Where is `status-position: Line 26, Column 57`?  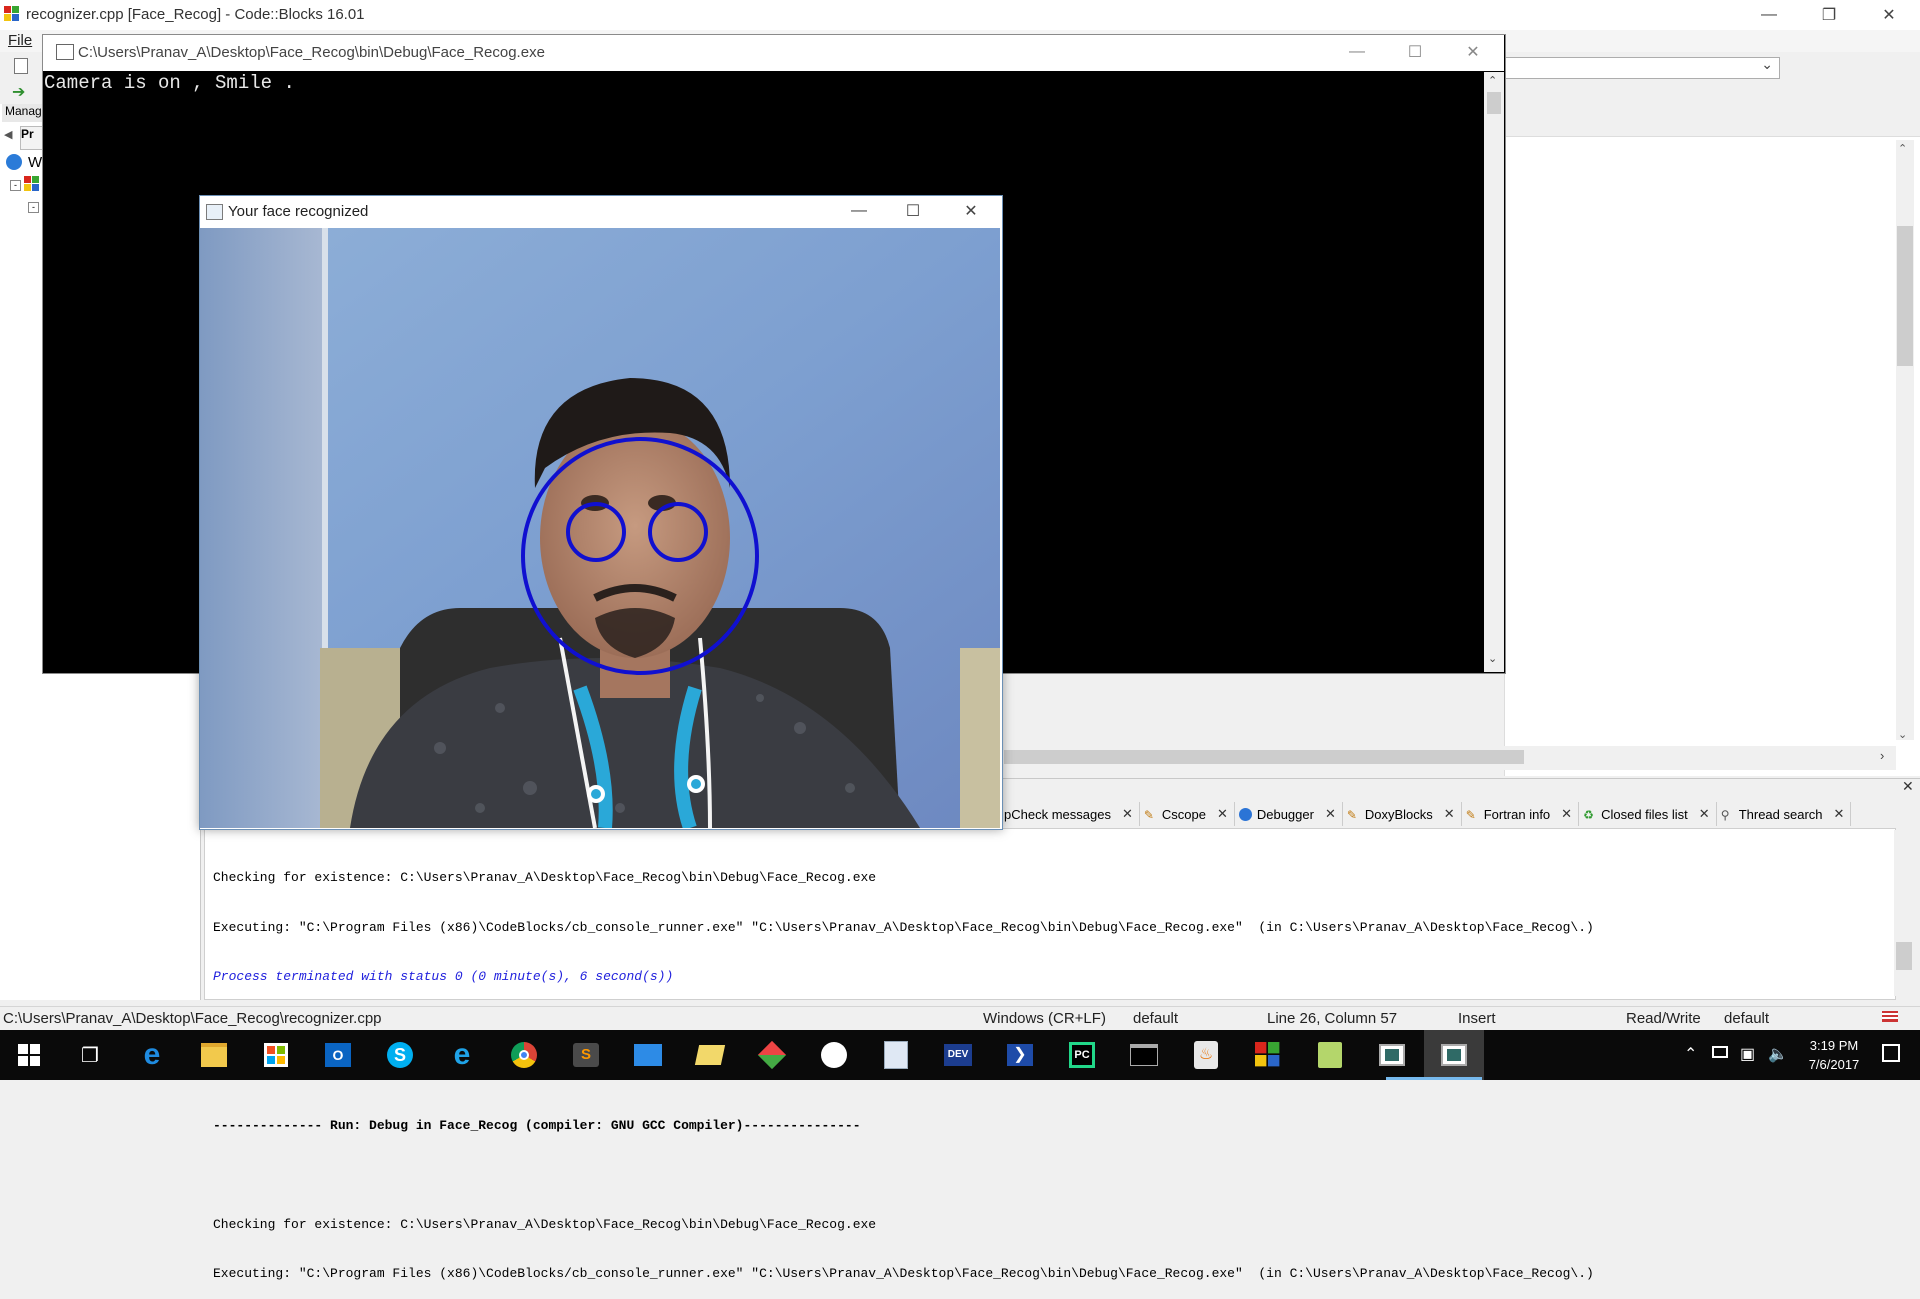
status-position: Line 26, Column 57 is located at coordinates (1332, 1018).